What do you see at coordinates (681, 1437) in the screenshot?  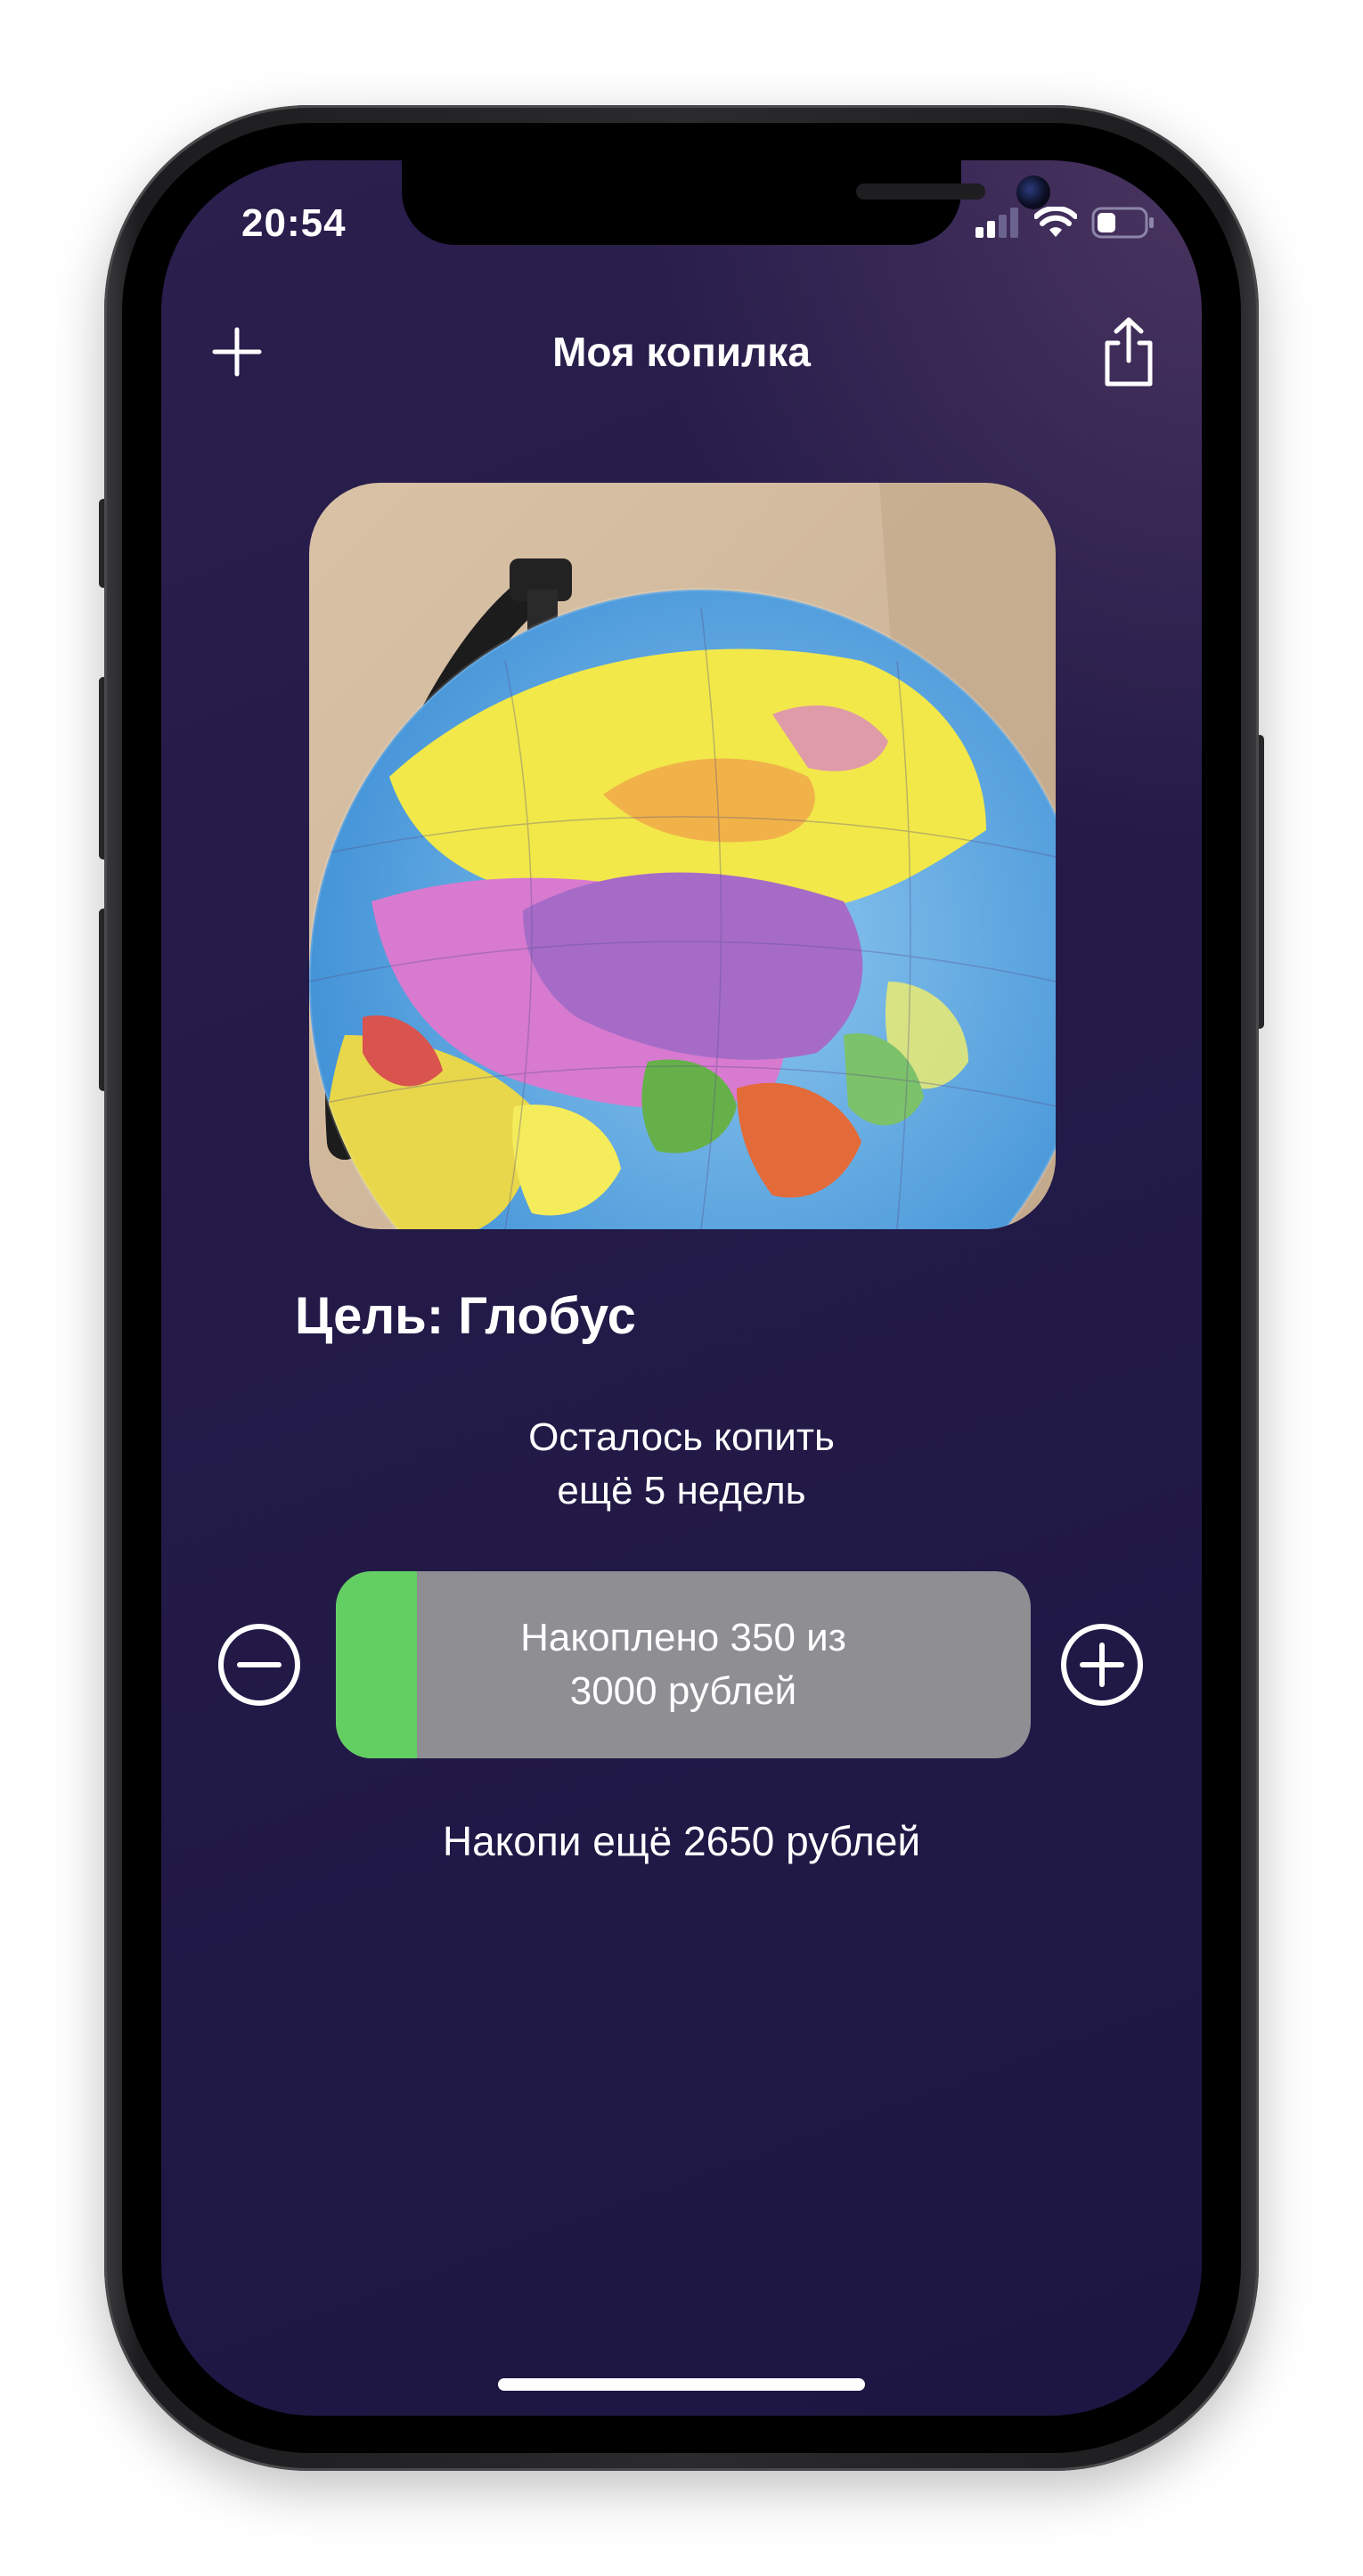 I see `remaining-line-1: Осталось копить` at bounding box center [681, 1437].